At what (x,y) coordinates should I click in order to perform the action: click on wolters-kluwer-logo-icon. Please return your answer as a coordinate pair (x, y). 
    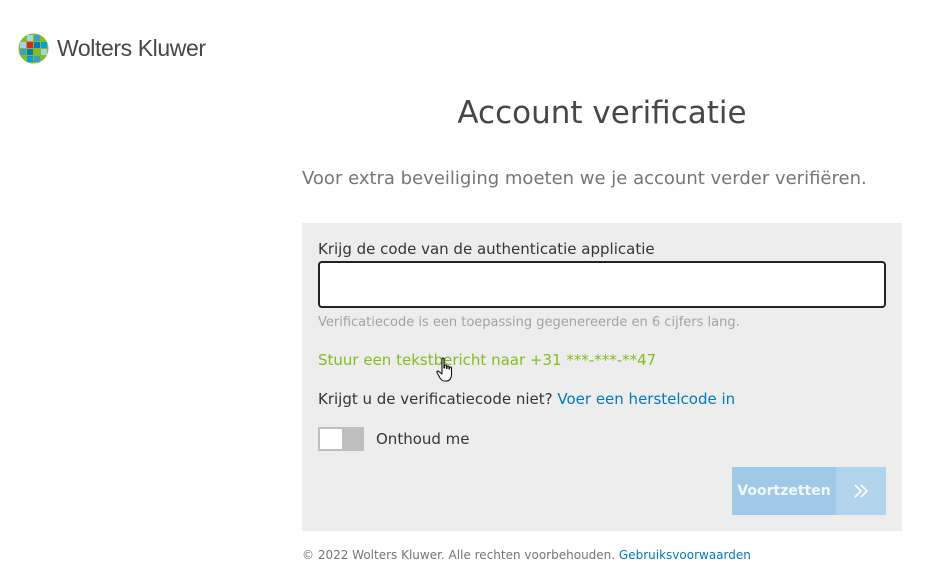
    Looking at the image, I should click on (33, 48).